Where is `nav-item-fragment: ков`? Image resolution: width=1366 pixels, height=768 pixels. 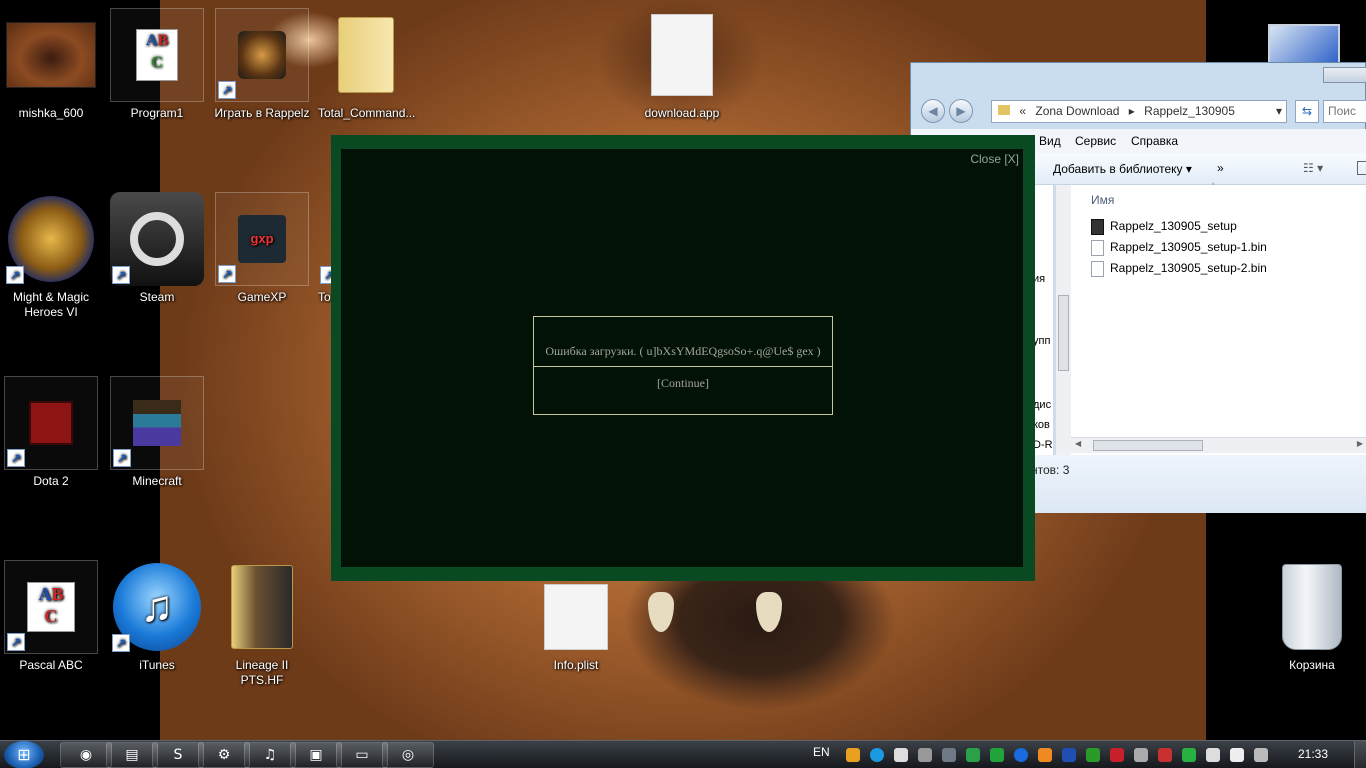 nav-item-fragment: ков is located at coordinates (1041, 425).